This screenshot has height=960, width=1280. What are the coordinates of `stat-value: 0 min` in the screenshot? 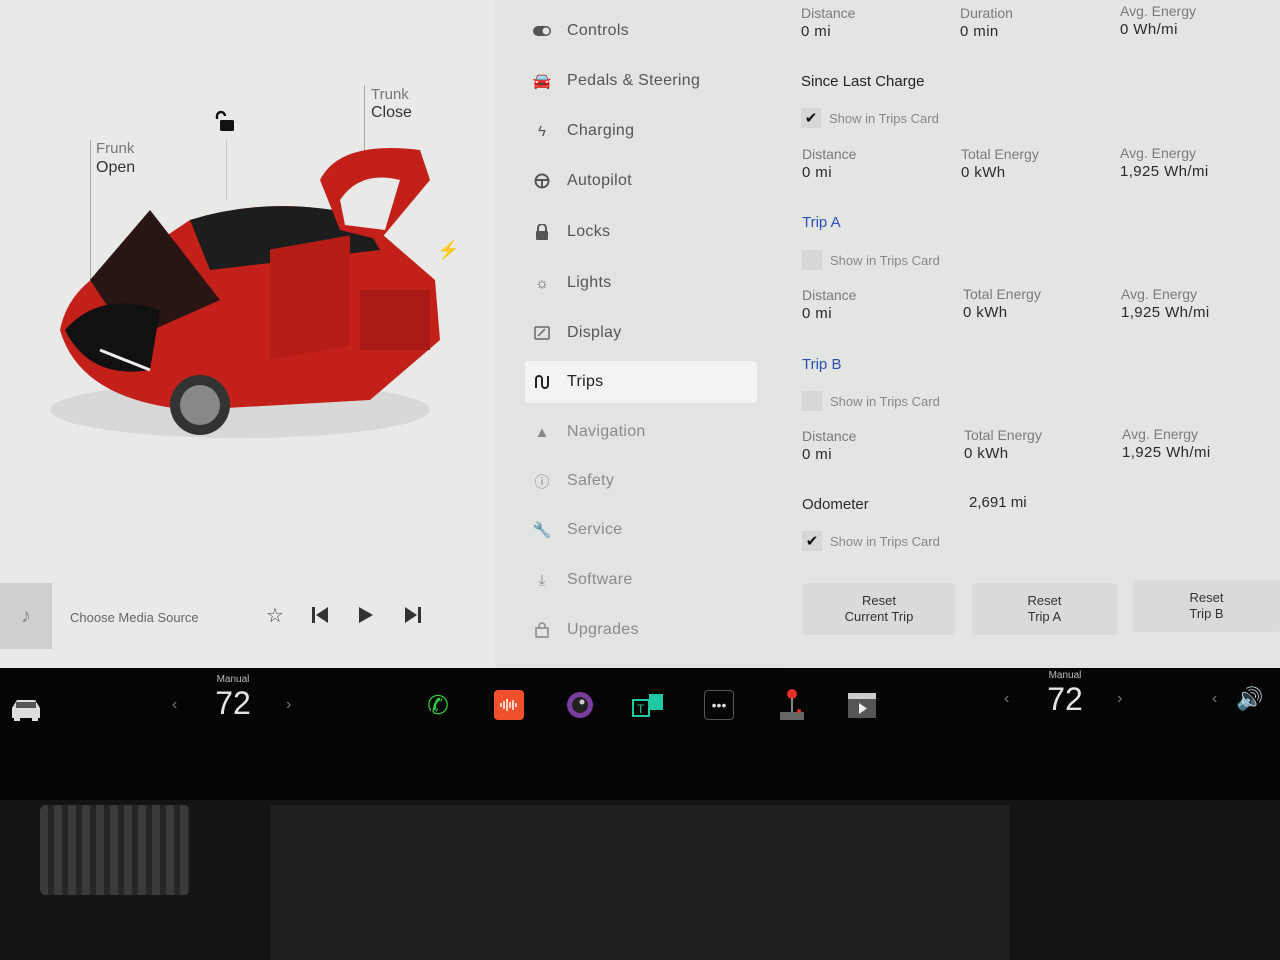 It's located at (979, 31).